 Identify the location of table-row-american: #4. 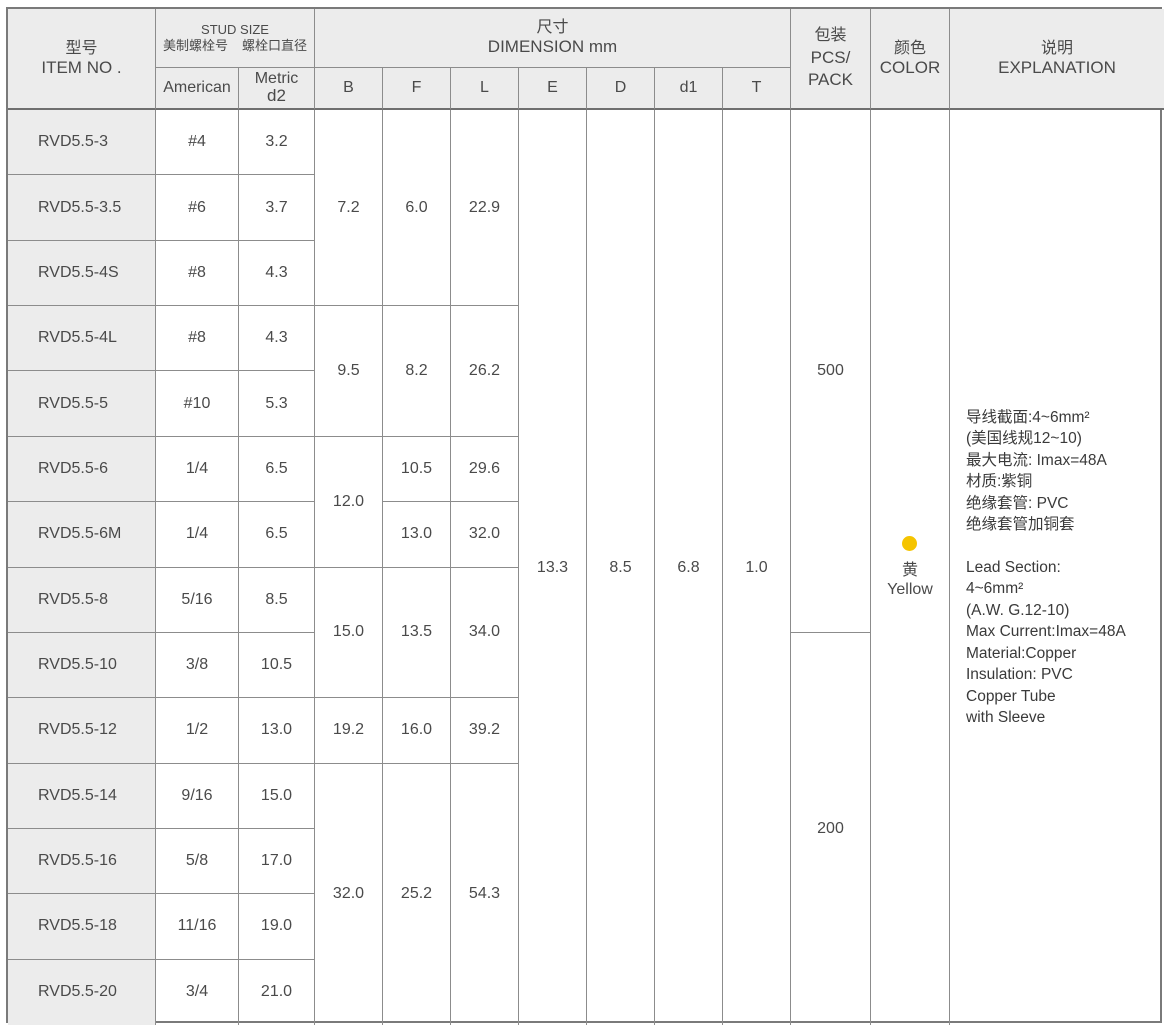
(197, 143).